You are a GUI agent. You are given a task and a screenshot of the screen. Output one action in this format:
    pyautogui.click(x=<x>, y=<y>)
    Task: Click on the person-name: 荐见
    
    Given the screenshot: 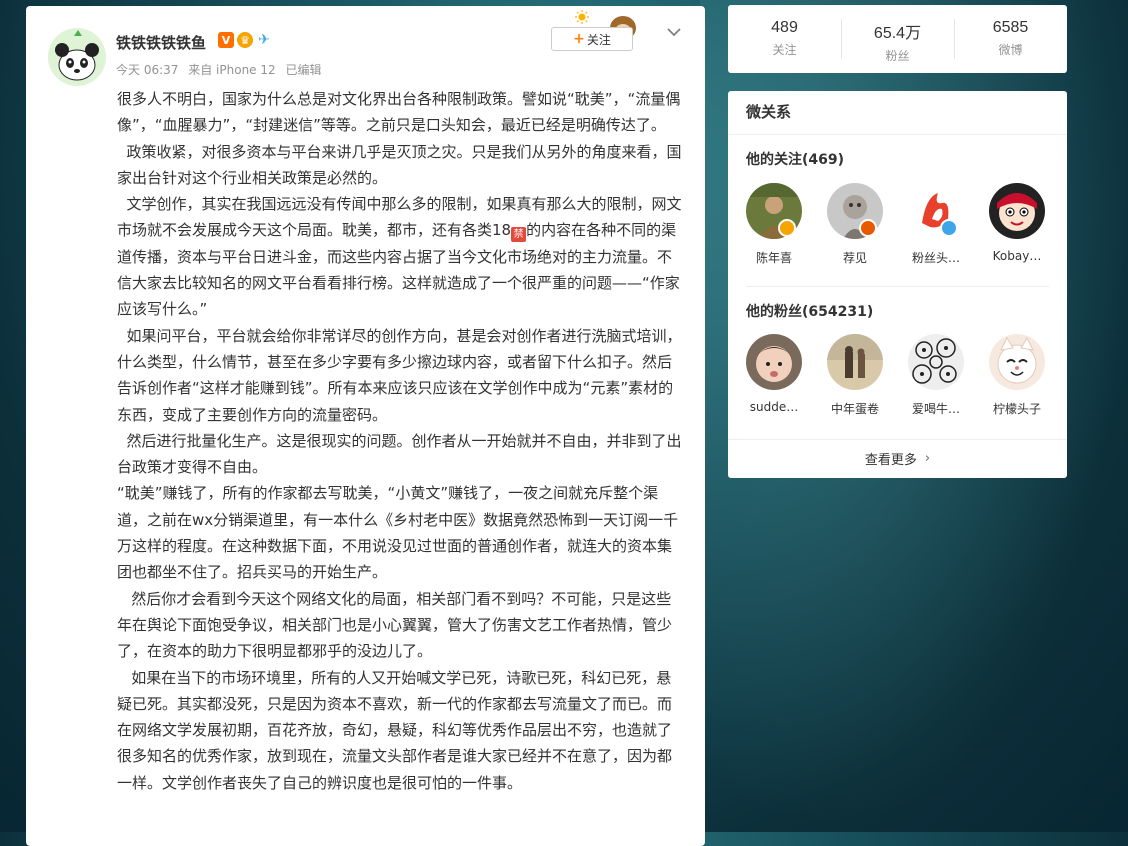 What is the action you would take?
    pyautogui.click(x=854, y=258)
    